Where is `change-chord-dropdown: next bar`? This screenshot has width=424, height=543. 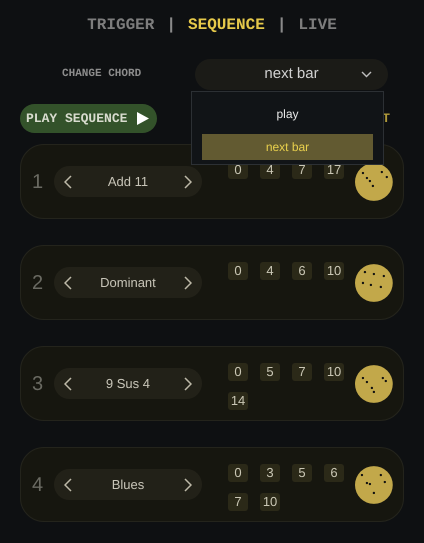
change-chord-dropdown: next bar is located at coordinates (291, 74).